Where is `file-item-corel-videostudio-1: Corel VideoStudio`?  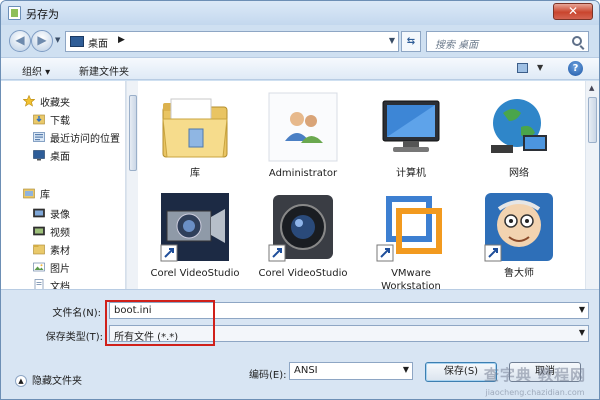 file-item-corel-videostudio-1: Corel VideoStudio is located at coordinates (195, 237).